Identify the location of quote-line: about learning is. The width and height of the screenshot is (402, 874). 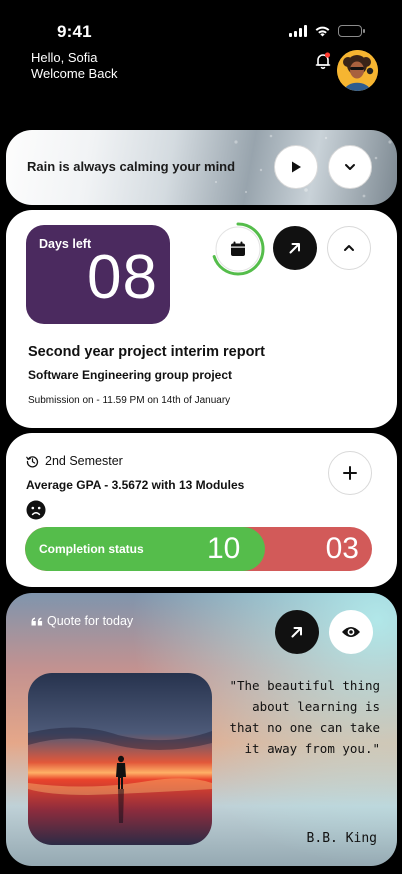
(316, 706).